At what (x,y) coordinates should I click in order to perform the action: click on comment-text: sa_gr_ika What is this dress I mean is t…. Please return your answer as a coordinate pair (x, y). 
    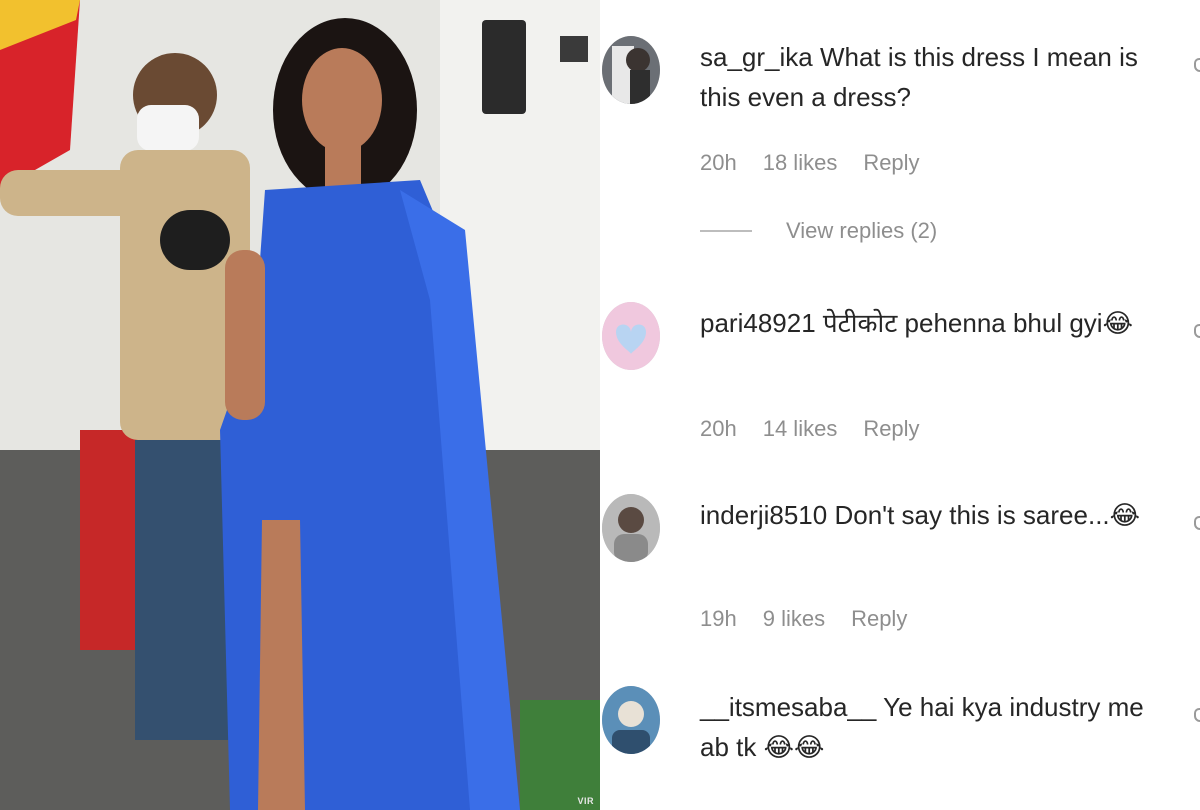
    Looking at the image, I should click on (935, 77).